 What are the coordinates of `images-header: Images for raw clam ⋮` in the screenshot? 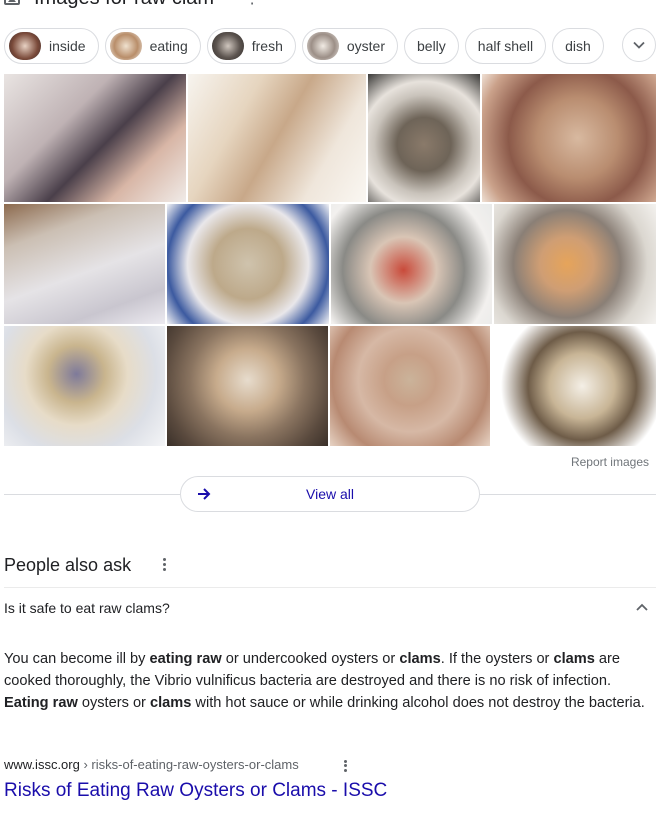 It's located at (132, 5).